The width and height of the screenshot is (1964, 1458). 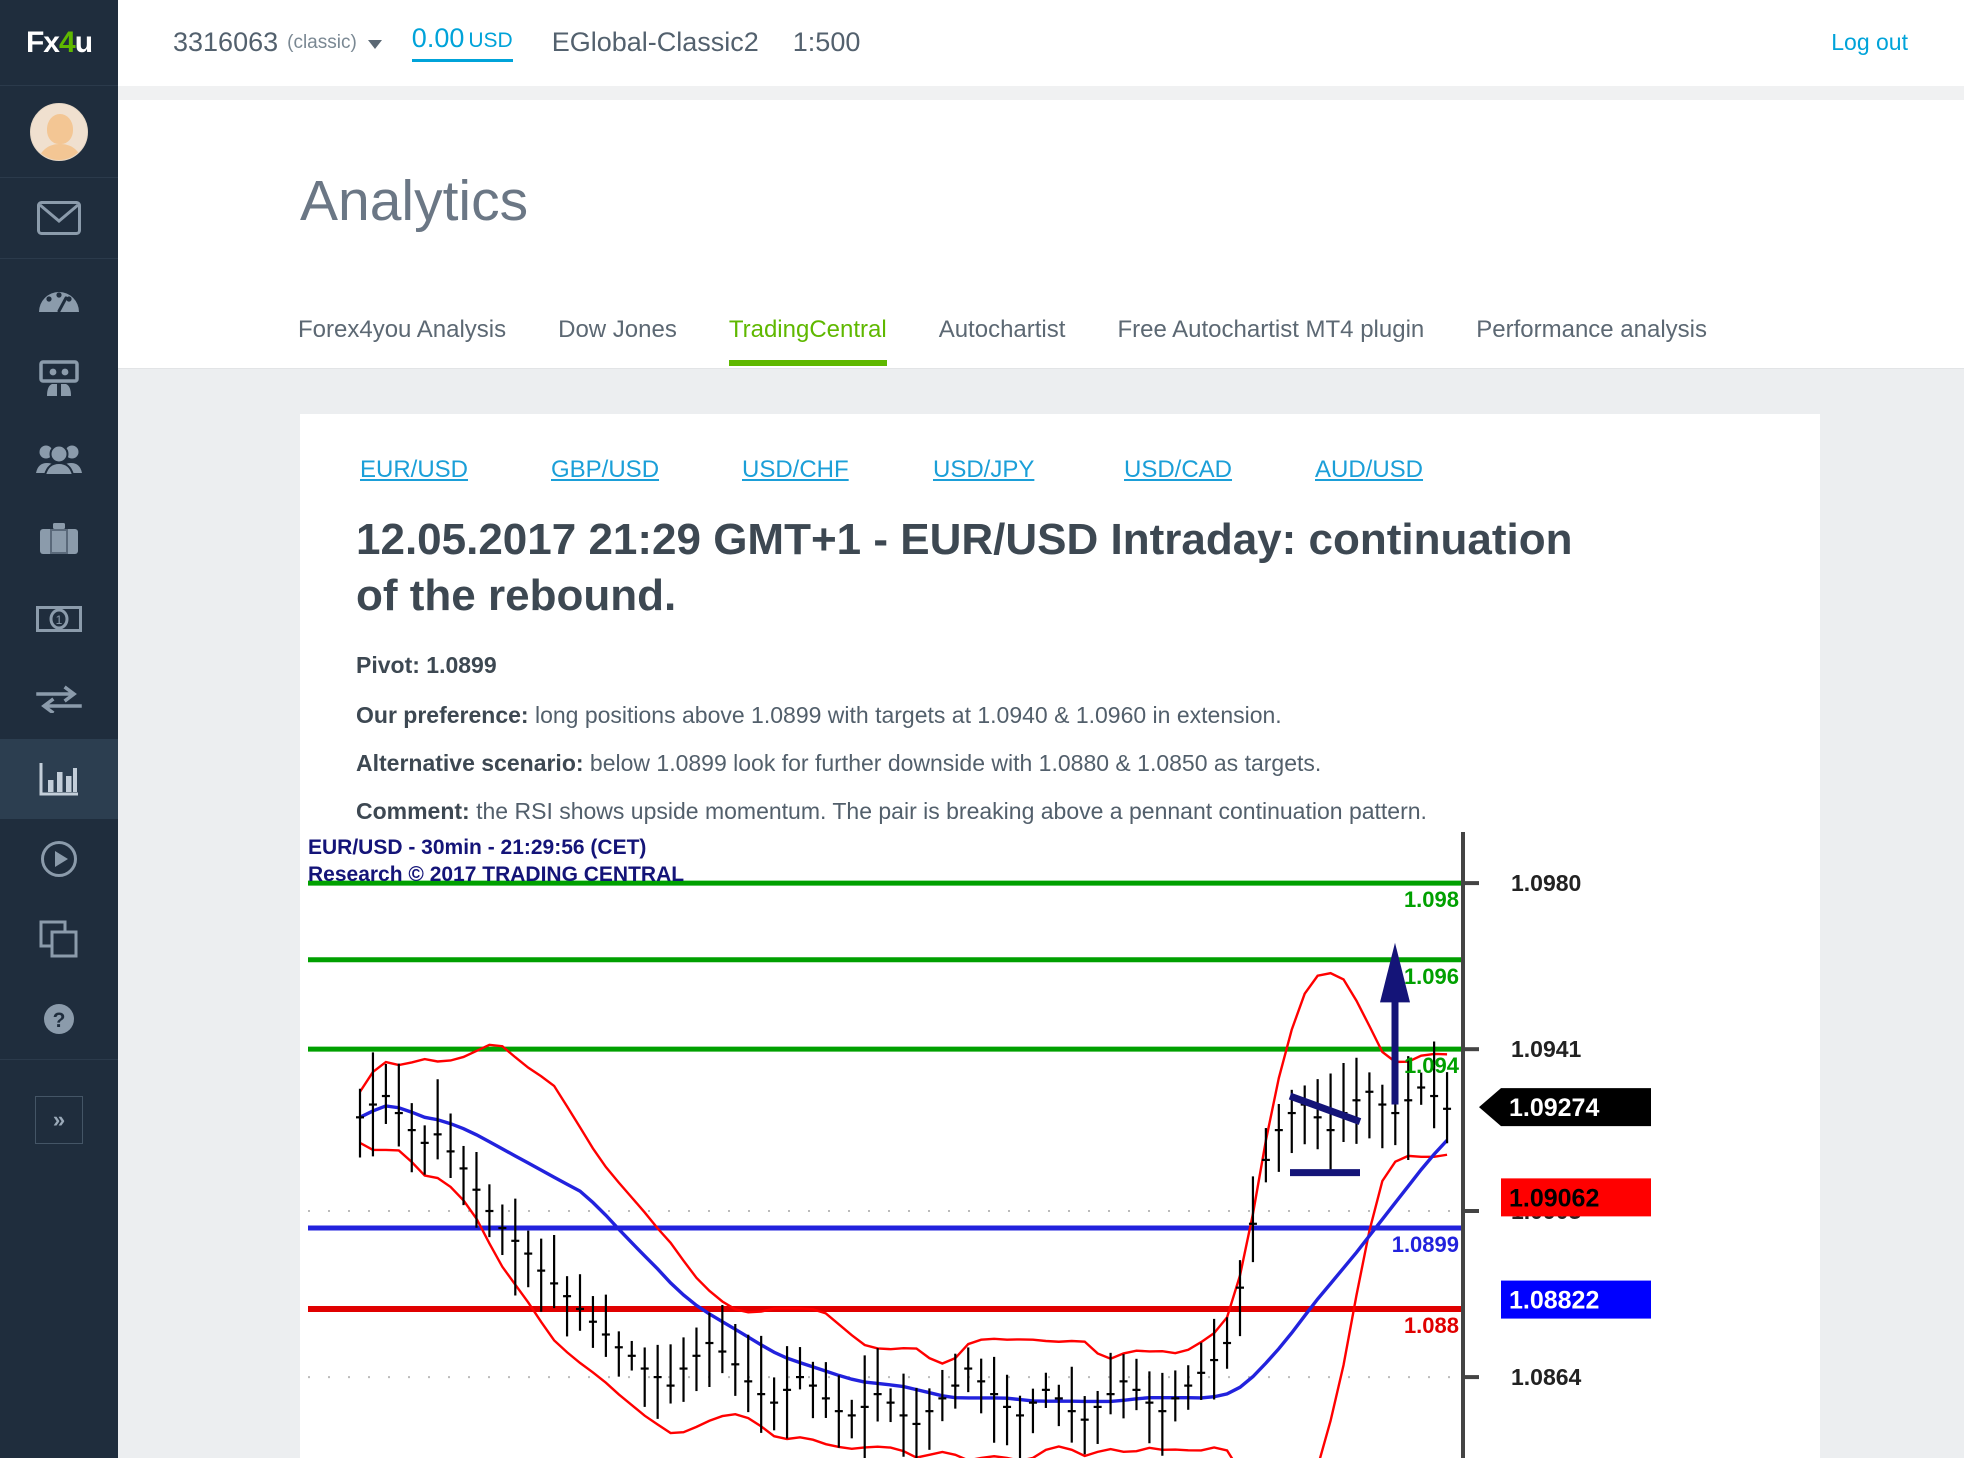 What do you see at coordinates (42, 42) in the screenshot?
I see `brand-prefix: Fx` at bounding box center [42, 42].